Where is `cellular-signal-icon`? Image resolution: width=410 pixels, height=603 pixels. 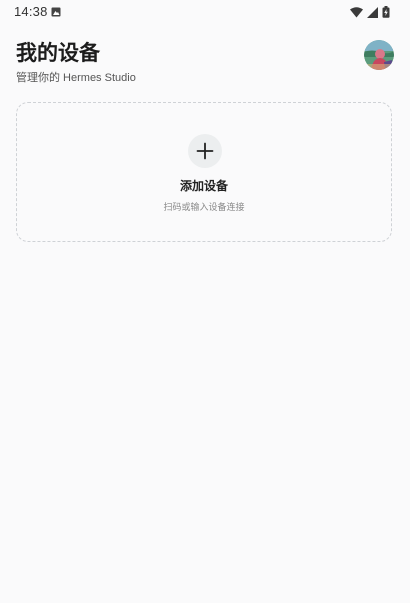
cellular-signal-icon is located at coordinates (372, 12).